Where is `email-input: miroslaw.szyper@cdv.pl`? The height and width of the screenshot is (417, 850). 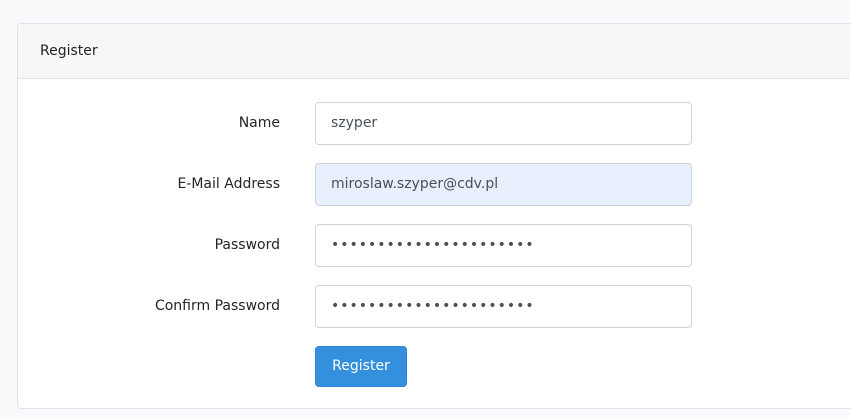 email-input: miroslaw.szyper@cdv.pl is located at coordinates (503, 184).